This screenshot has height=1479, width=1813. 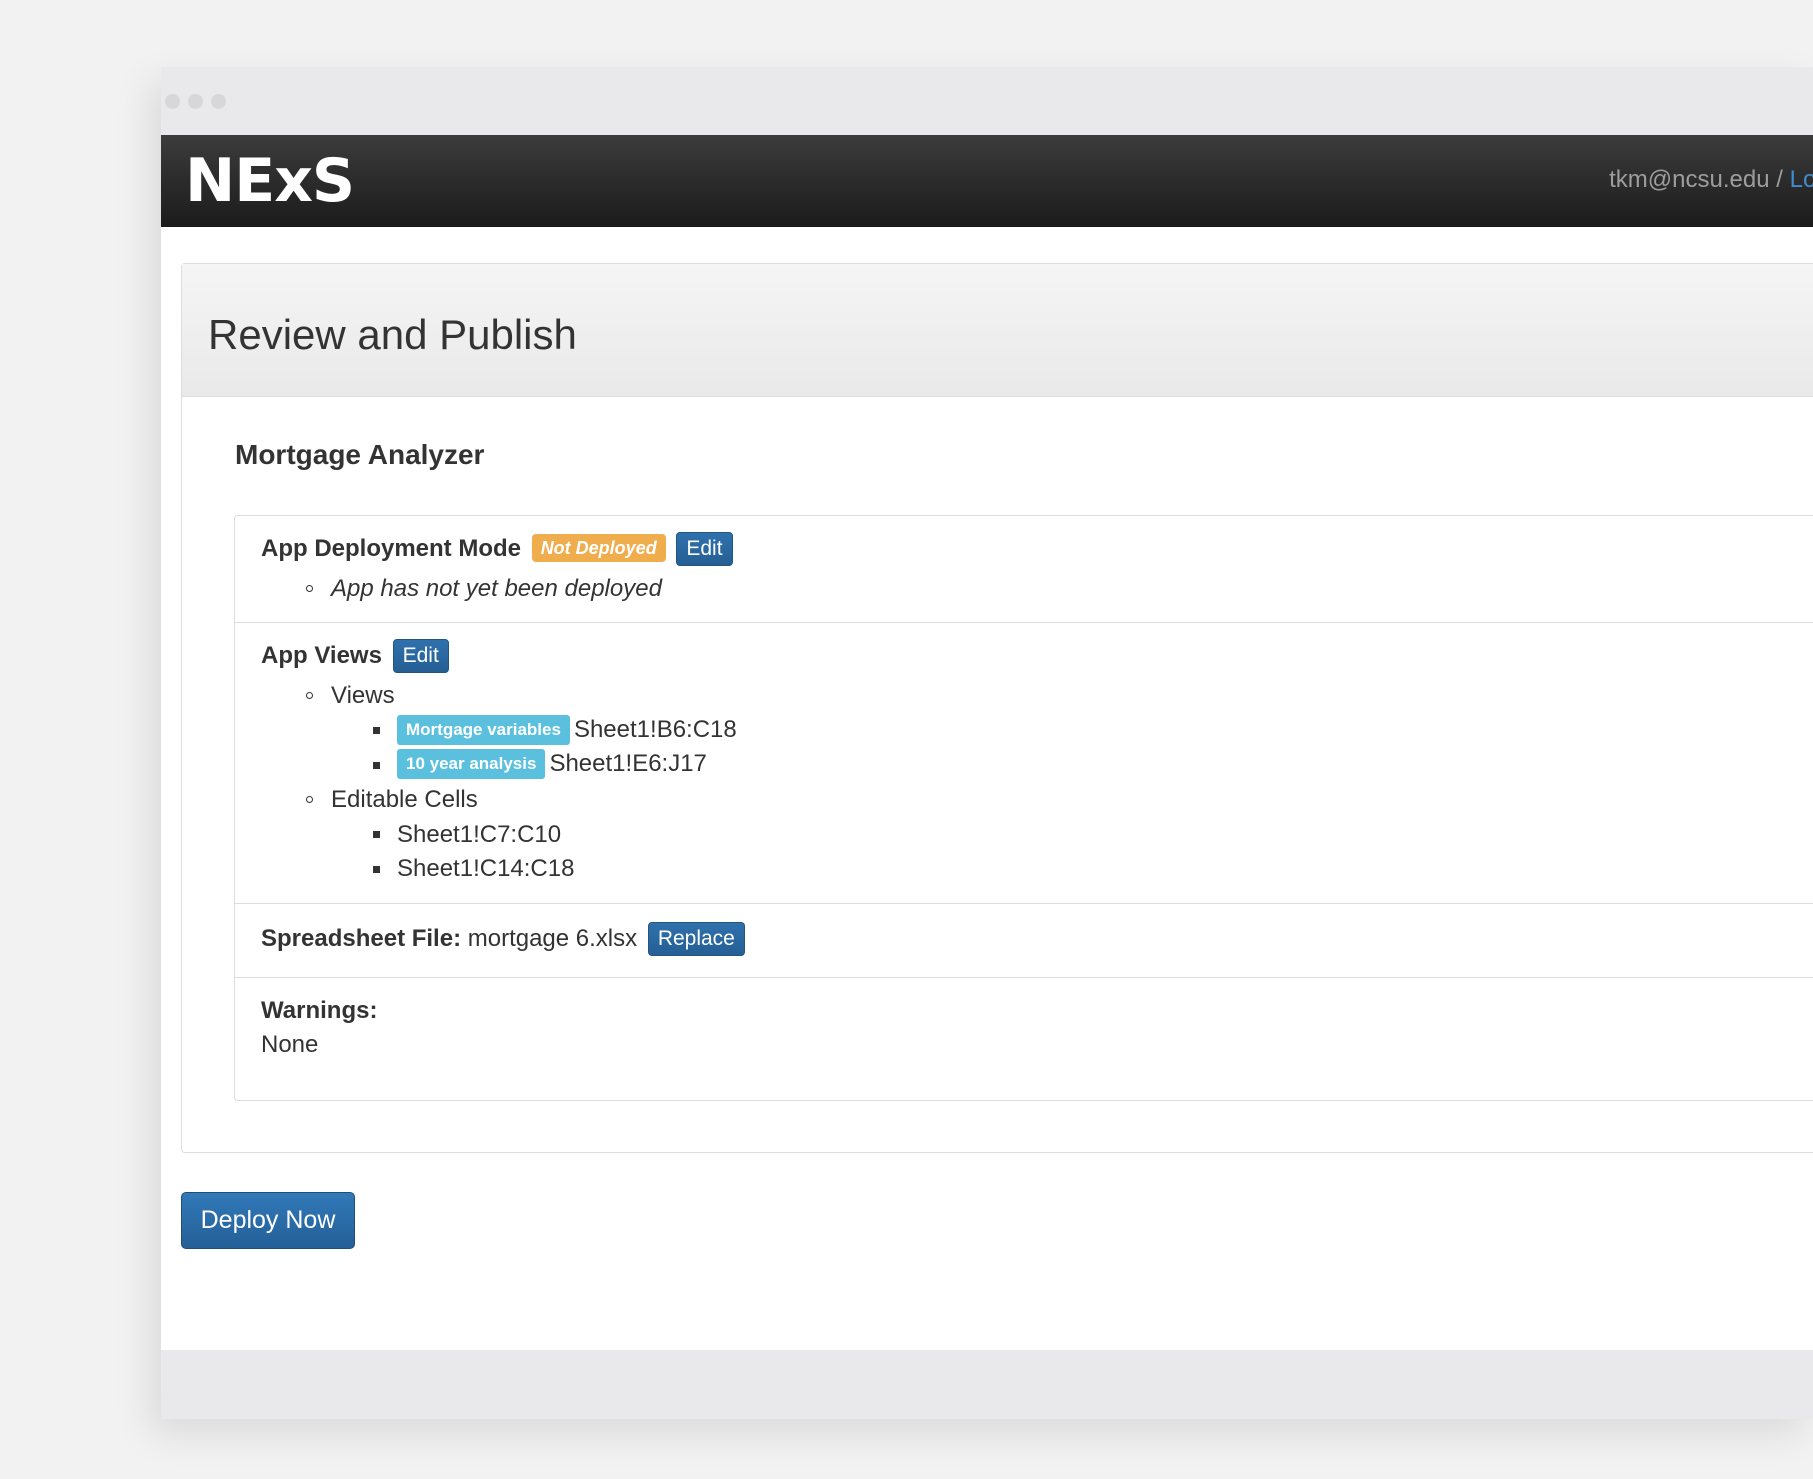 I want to click on window-dot-close, so click(x=172, y=101).